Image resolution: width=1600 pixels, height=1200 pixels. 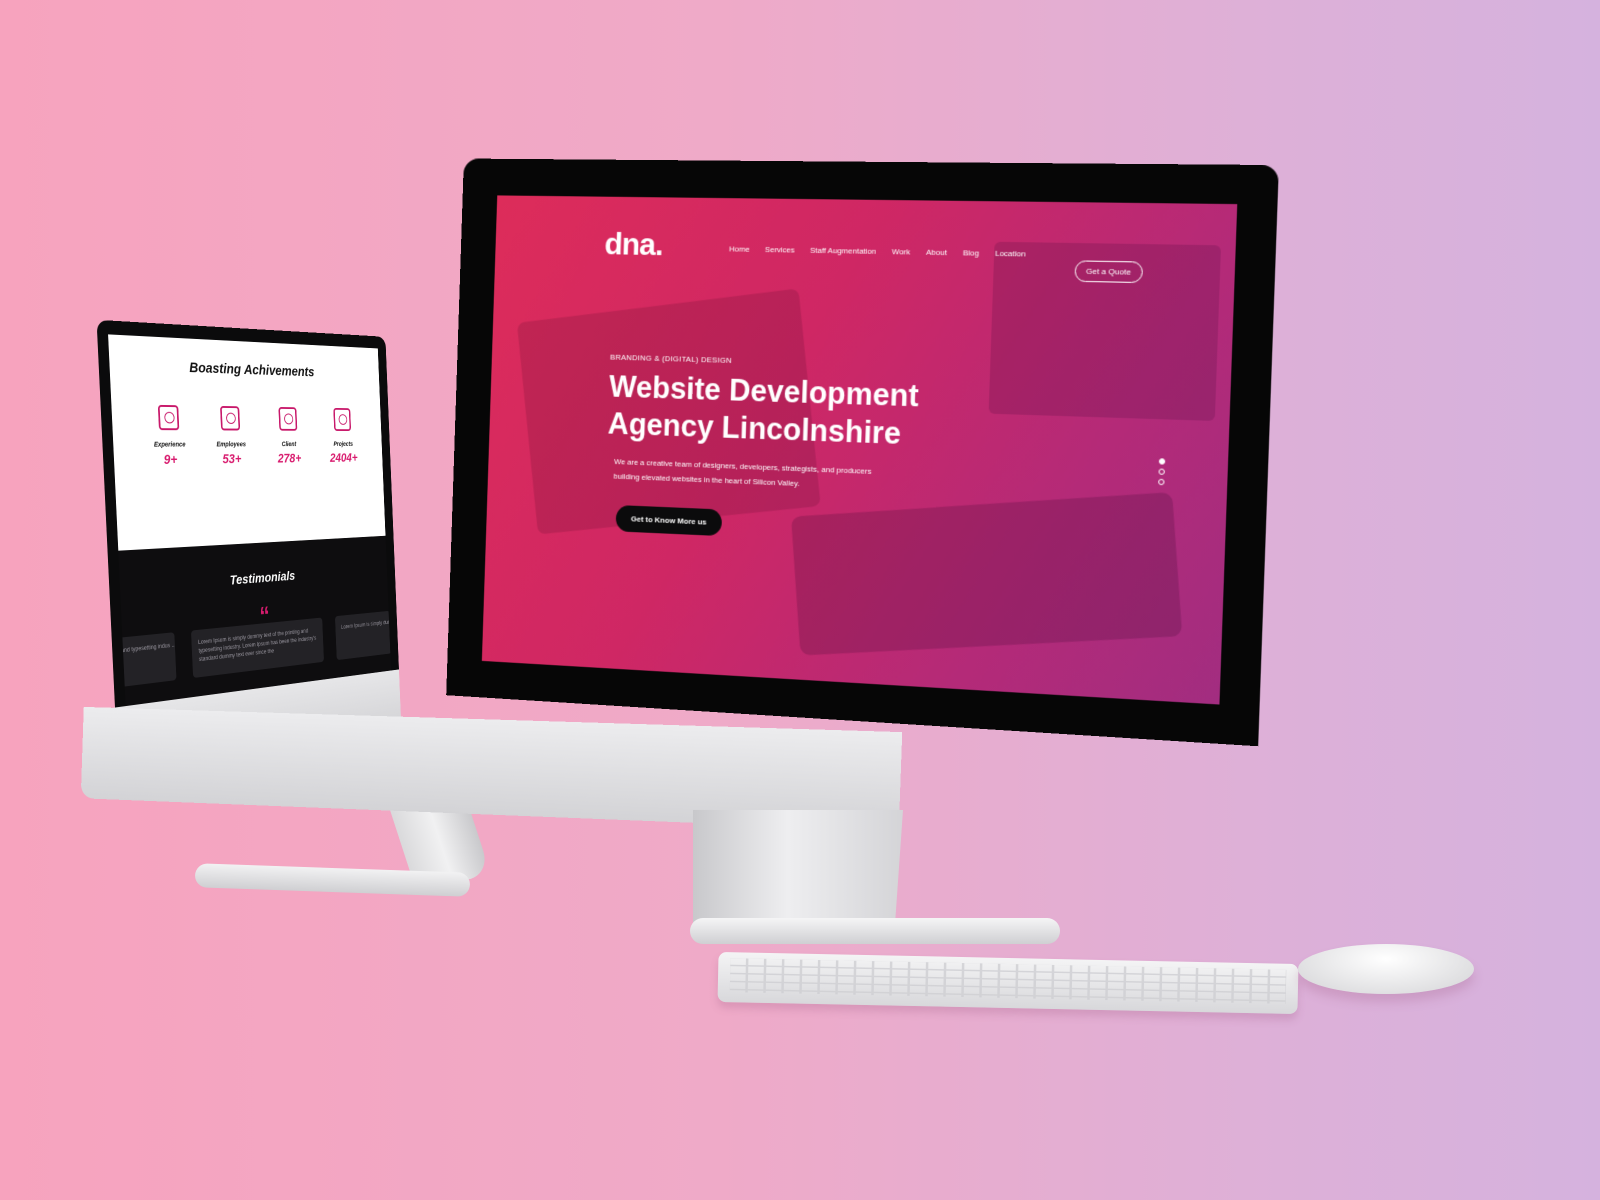 I want to click on hero-title: Website Development Agency Lincolnshire, so click(x=763, y=410).